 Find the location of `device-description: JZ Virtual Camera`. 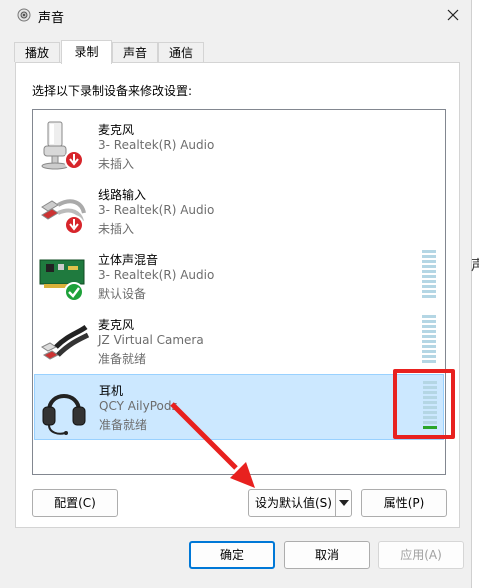

device-description: JZ Virtual Camera is located at coordinates (151, 340).